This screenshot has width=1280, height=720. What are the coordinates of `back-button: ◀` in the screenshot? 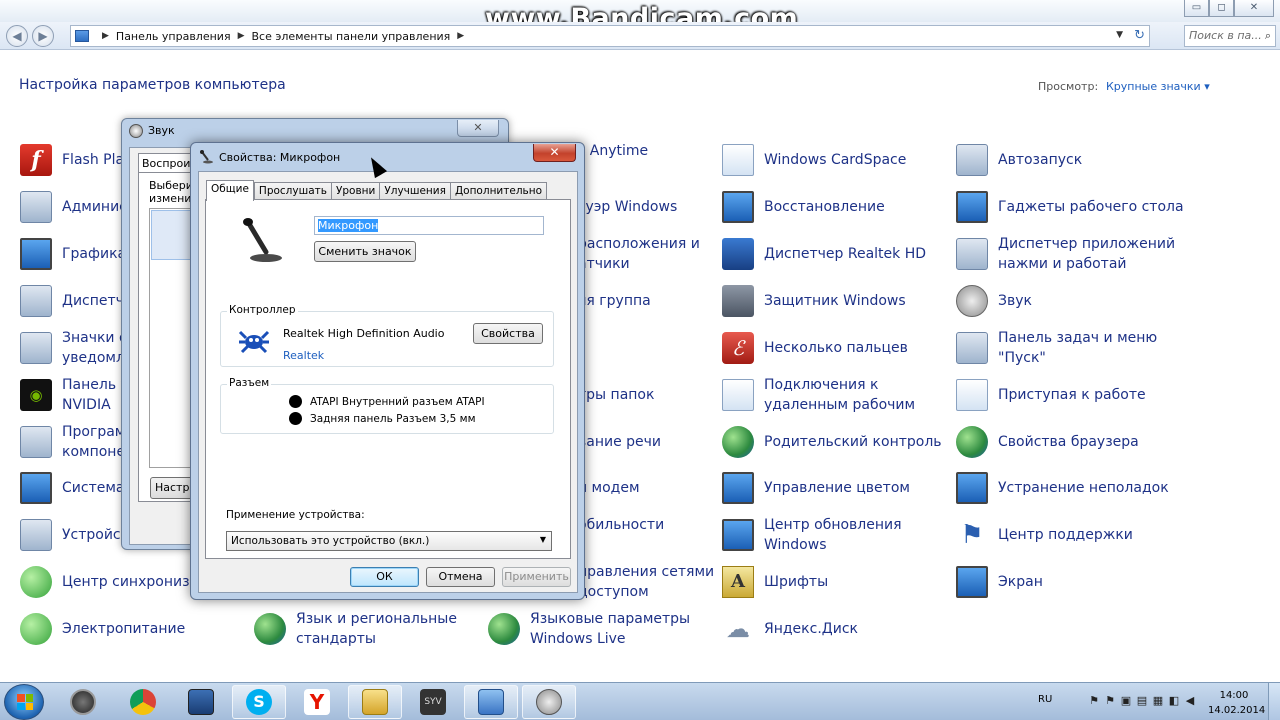 It's located at (17, 36).